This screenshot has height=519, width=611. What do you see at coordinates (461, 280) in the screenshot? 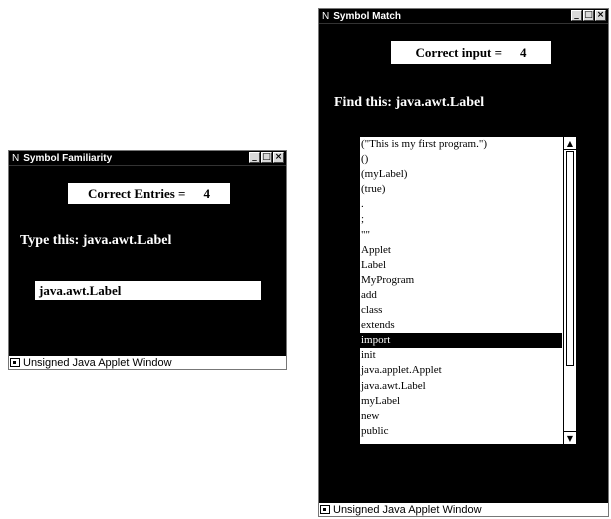
I see `list-item: MyProgram` at bounding box center [461, 280].